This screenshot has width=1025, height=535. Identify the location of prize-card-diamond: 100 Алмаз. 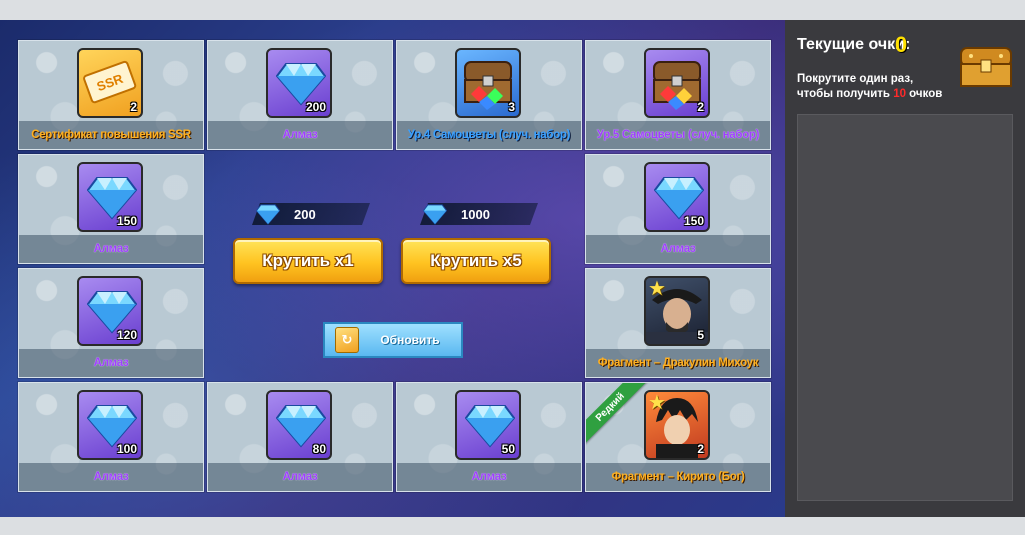
(111, 437).